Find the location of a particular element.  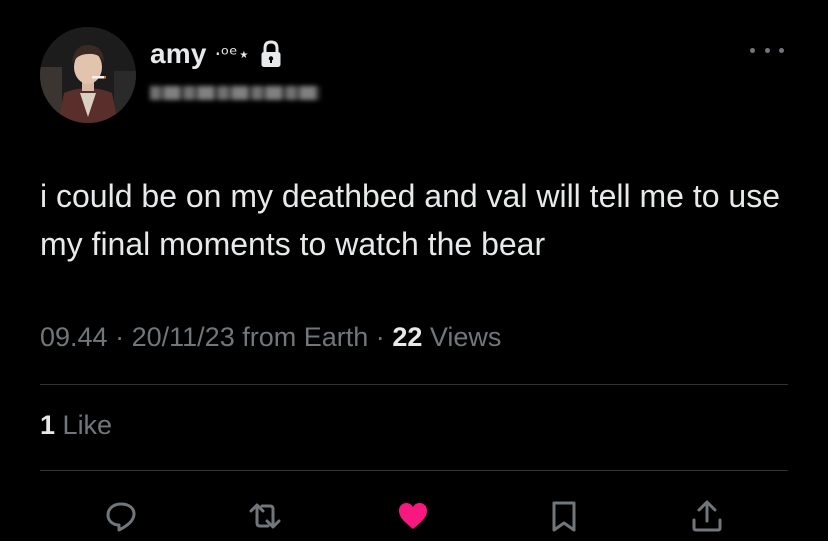

bookmark-icon is located at coordinates (564, 516).